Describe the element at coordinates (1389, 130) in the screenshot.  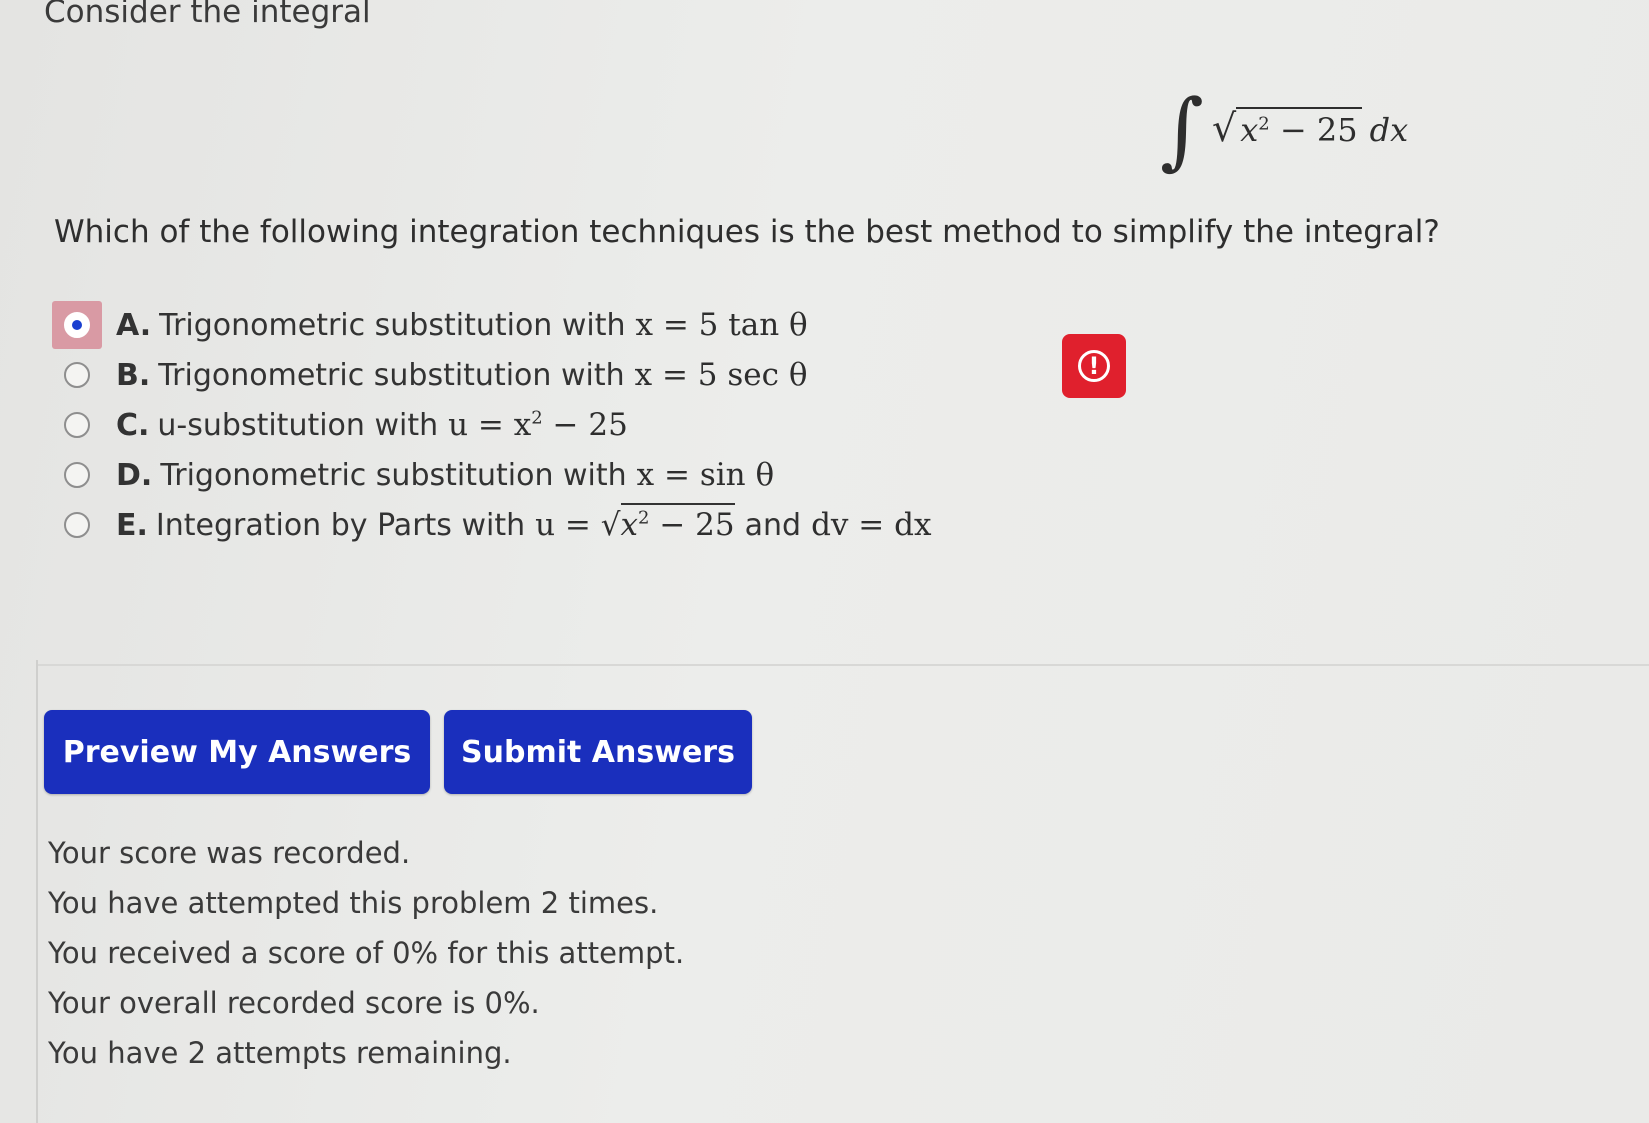
I see `differential: dx` at that location.